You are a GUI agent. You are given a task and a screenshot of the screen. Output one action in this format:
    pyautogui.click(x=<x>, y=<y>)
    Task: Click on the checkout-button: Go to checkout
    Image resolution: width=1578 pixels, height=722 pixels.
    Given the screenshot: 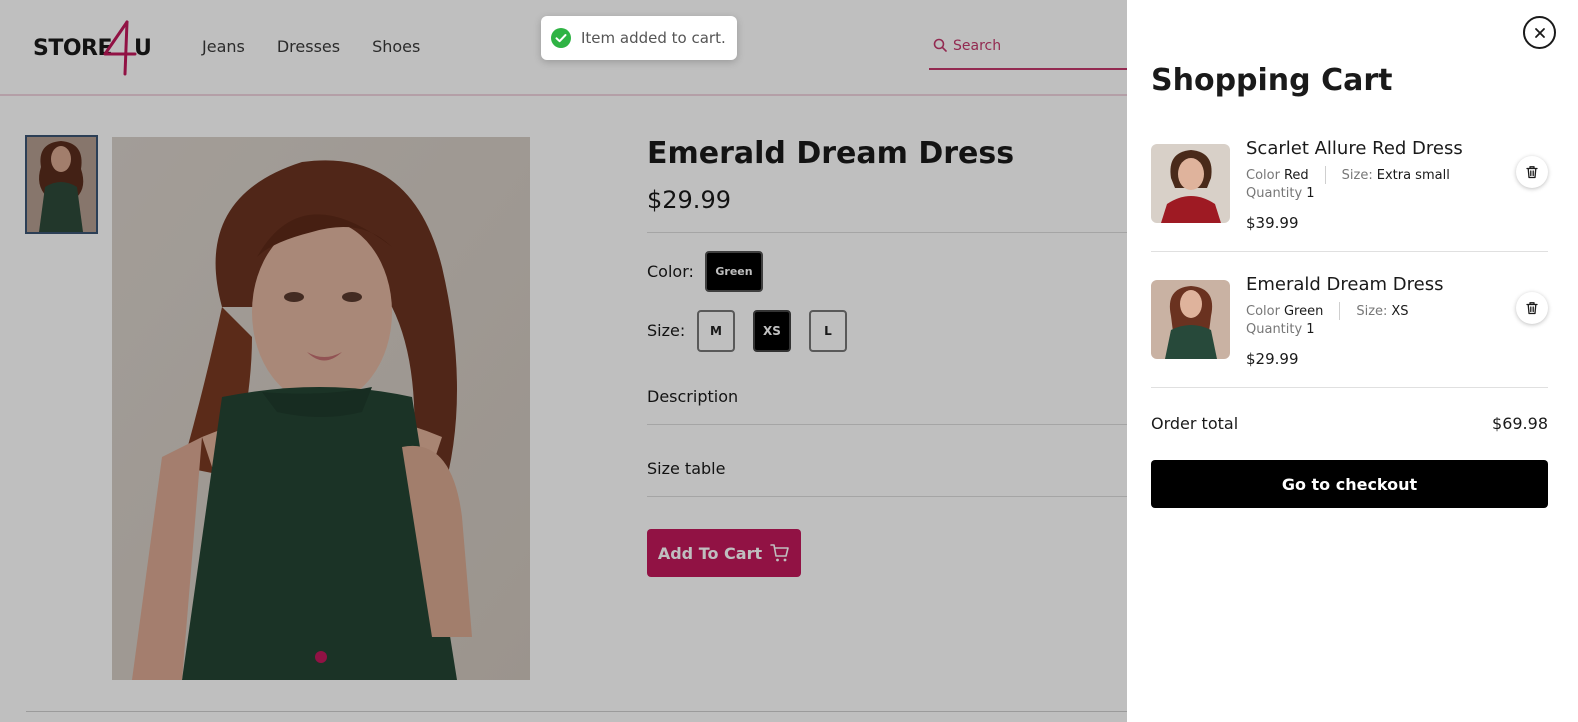 What is the action you would take?
    pyautogui.click(x=1349, y=484)
    